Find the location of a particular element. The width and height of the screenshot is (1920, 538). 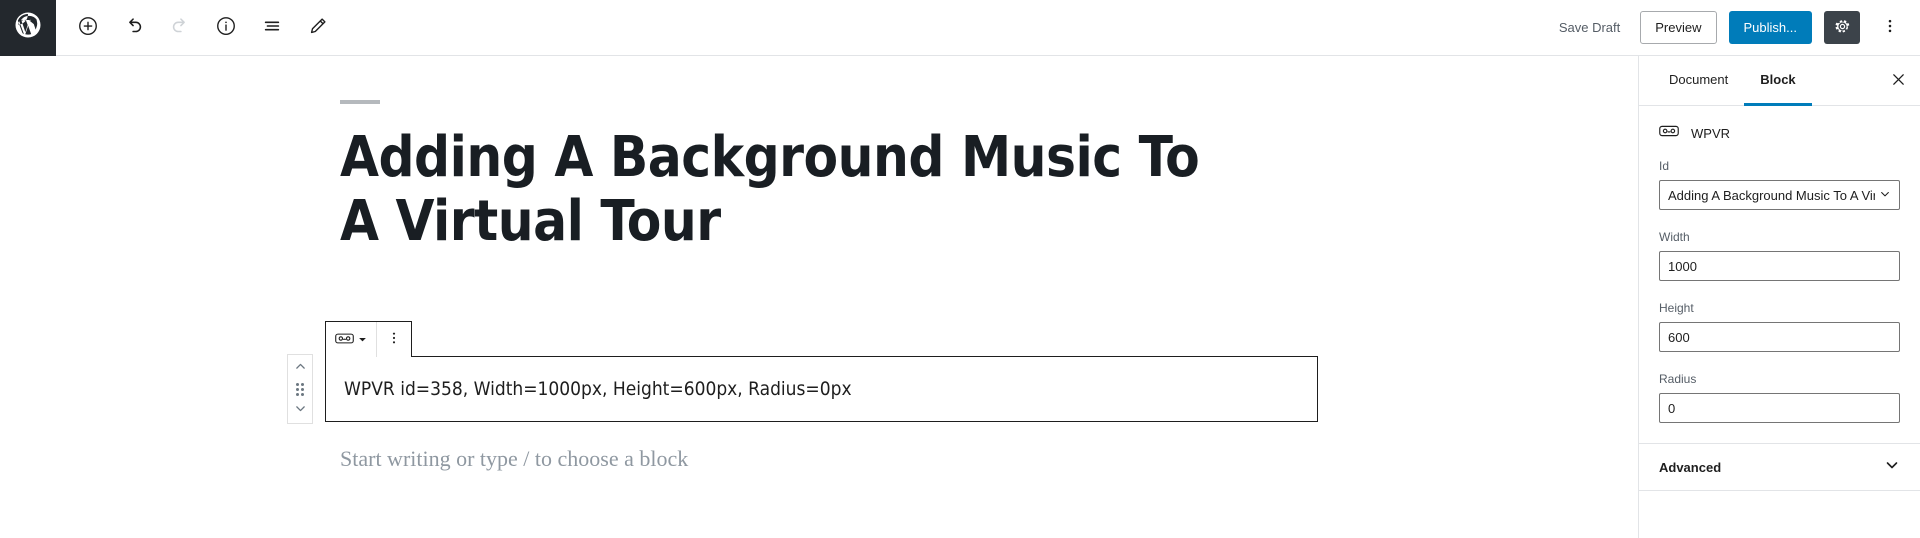

block-toolbar is located at coordinates (368, 339).